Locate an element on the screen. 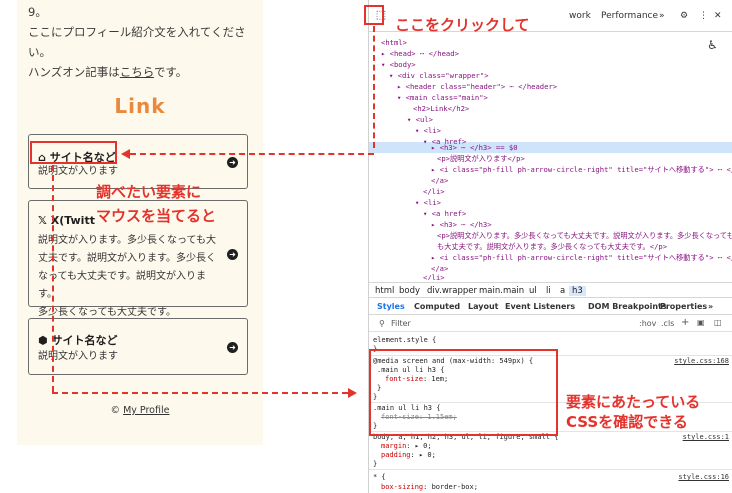  dom-node: </a> is located at coordinates (439, 180).